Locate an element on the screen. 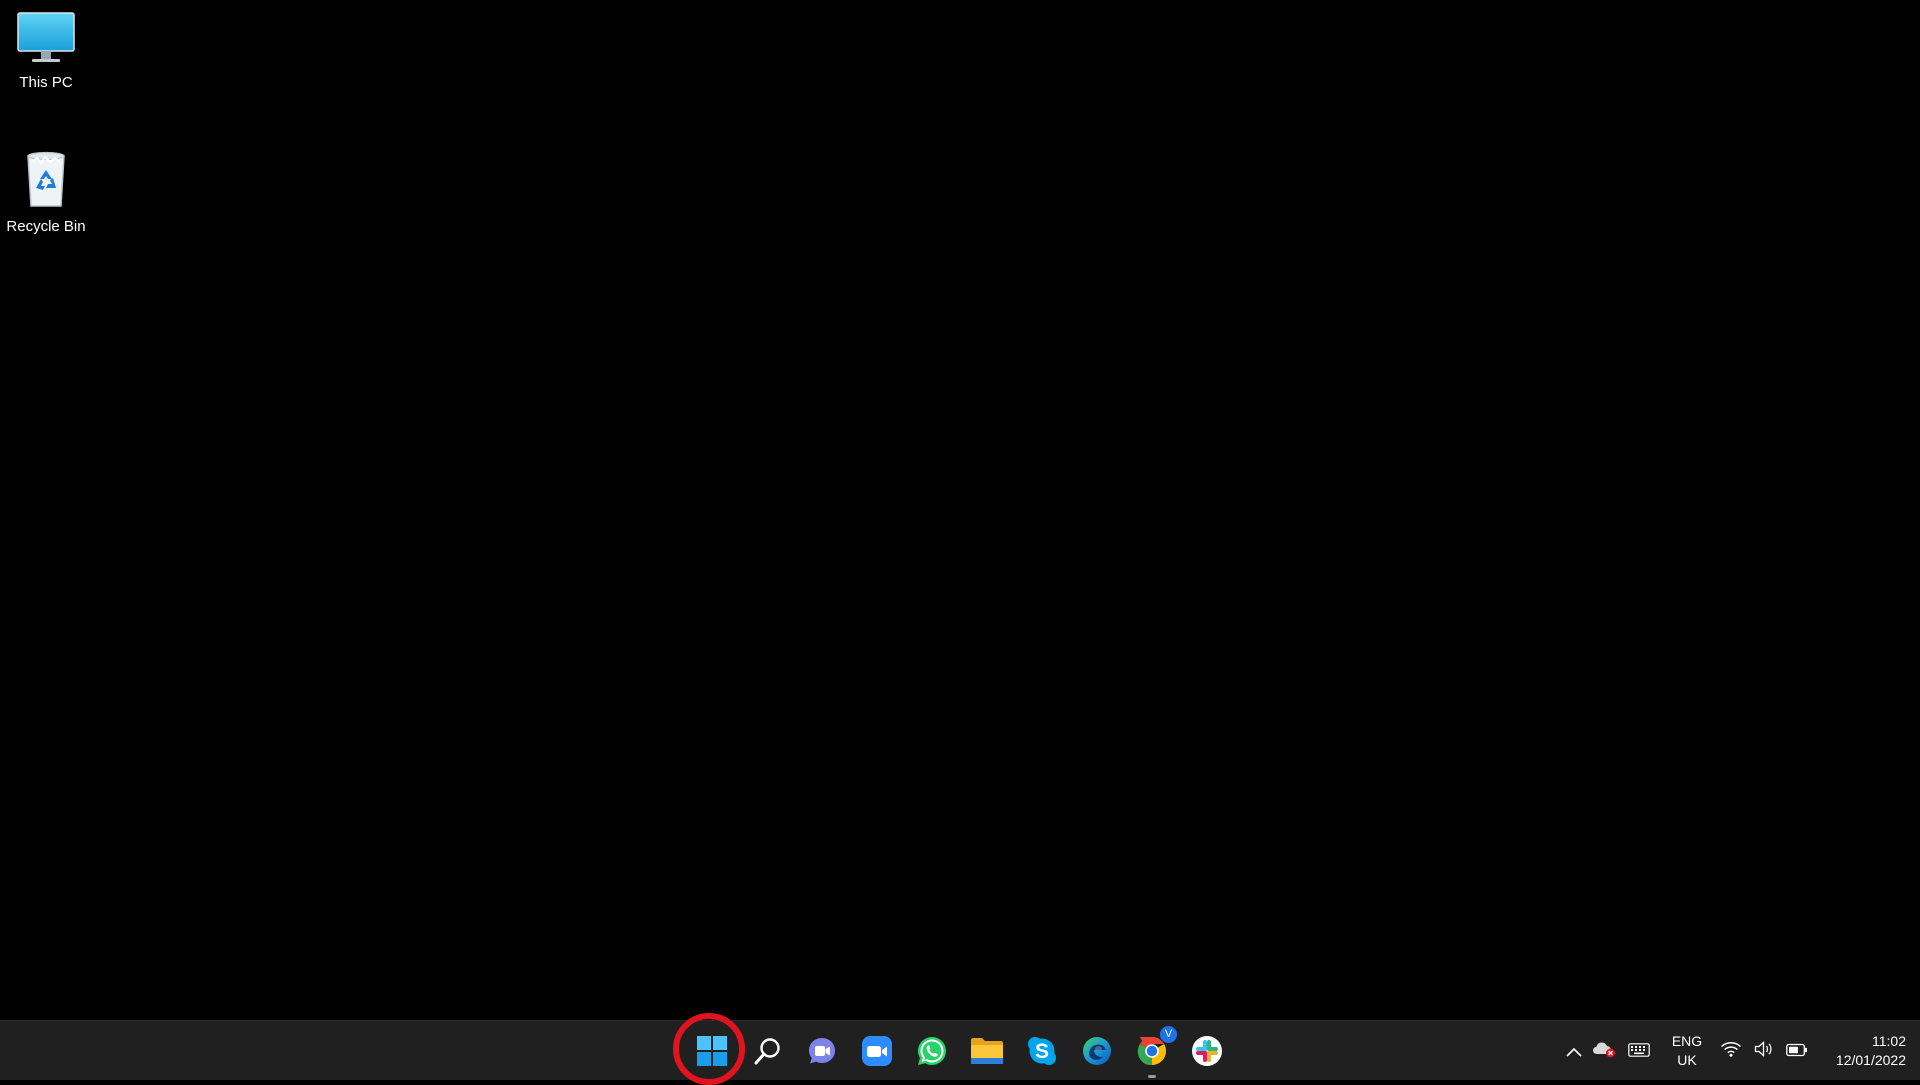 The image size is (1920, 1085). slack-button is located at coordinates (1207, 1051).